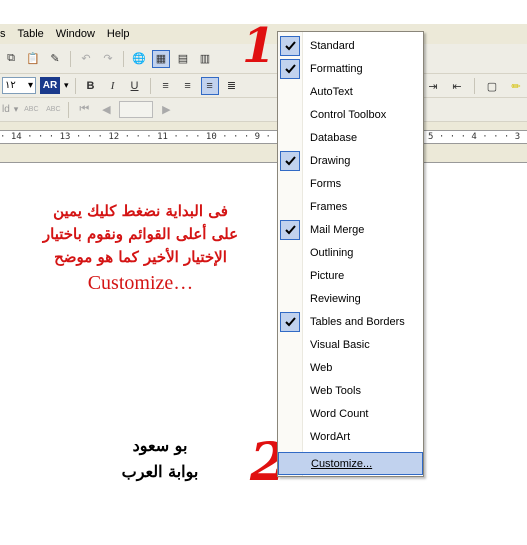 The height and width of the screenshot is (545, 527). Describe the element at coordinates (139, 59) in the screenshot. I see `hyperlink-icon: 🌐` at that location.